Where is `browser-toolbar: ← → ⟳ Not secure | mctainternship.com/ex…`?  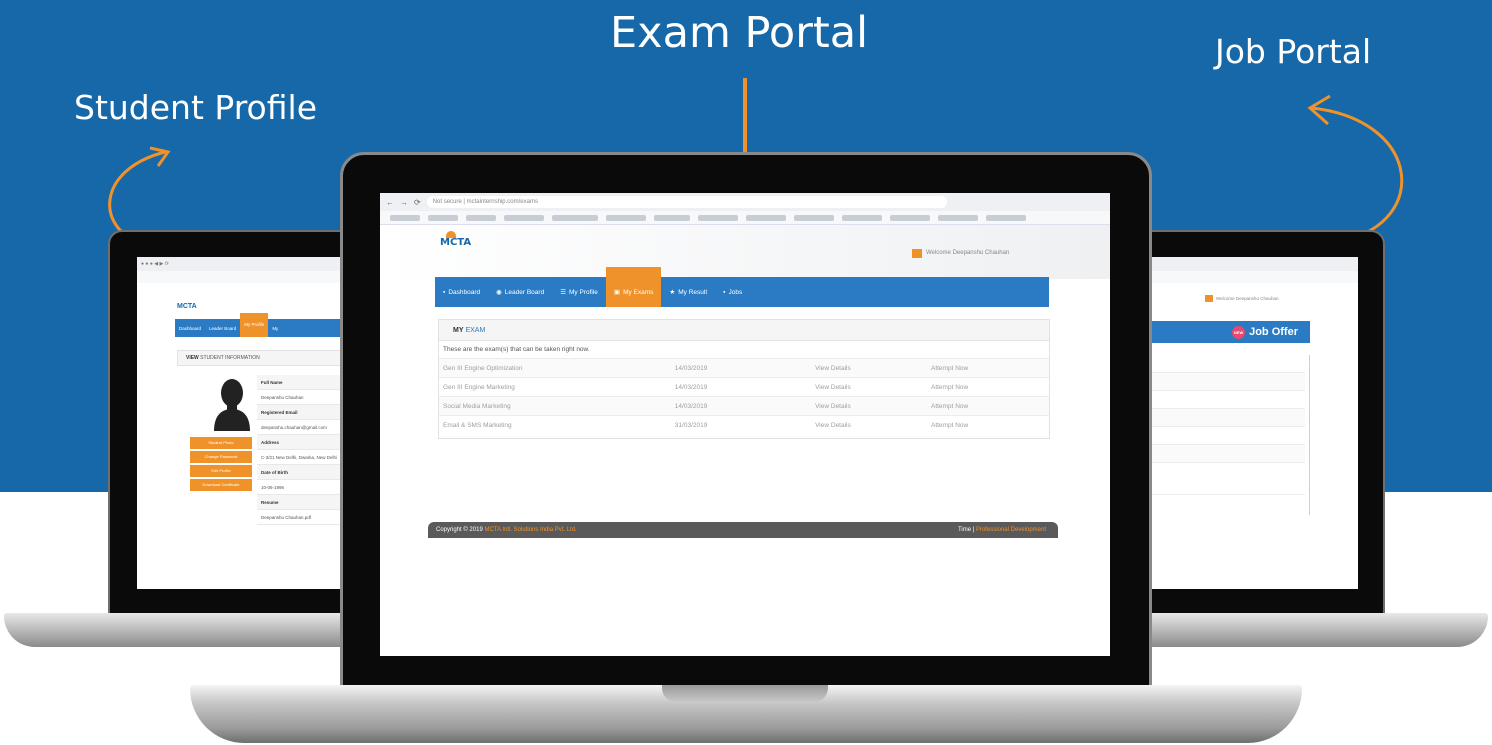 browser-toolbar: ← → ⟳ Not secure | mctainternship.com/ex… is located at coordinates (745, 202).